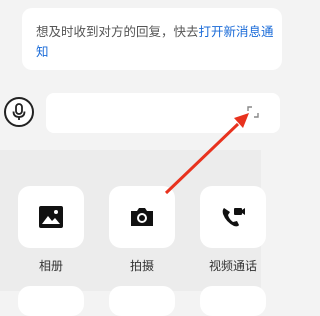  I want to click on notice-text-continued: 知, so click(42, 51).